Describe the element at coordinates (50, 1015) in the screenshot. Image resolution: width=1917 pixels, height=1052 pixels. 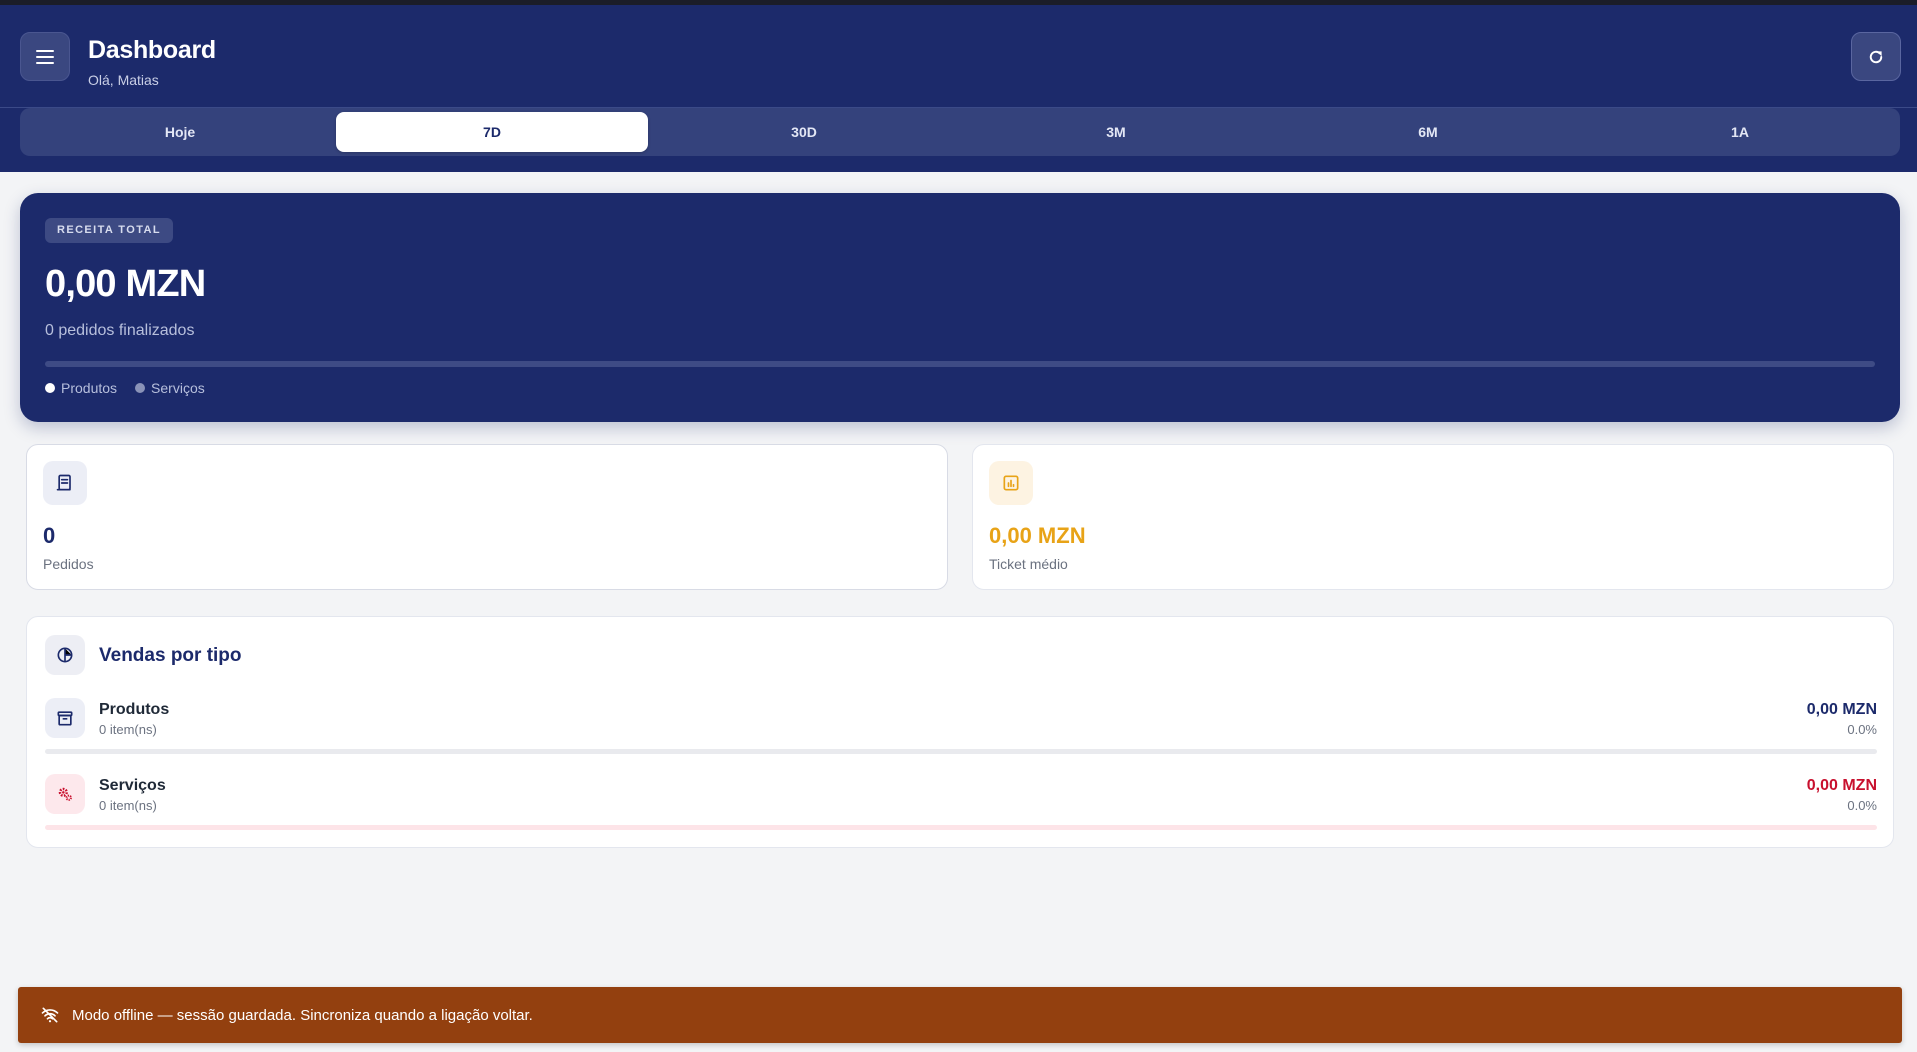
I see `wifi-off-icon` at that location.